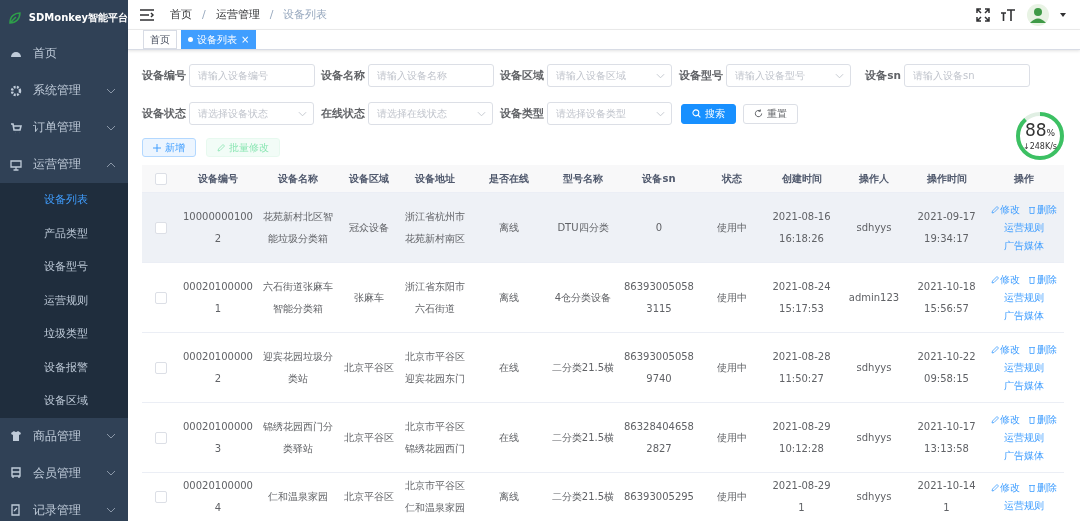 This screenshot has height=521, width=1080. What do you see at coordinates (64, 401) in the screenshot?
I see `submenu-item: 设备区域` at bounding box center [64, 401].